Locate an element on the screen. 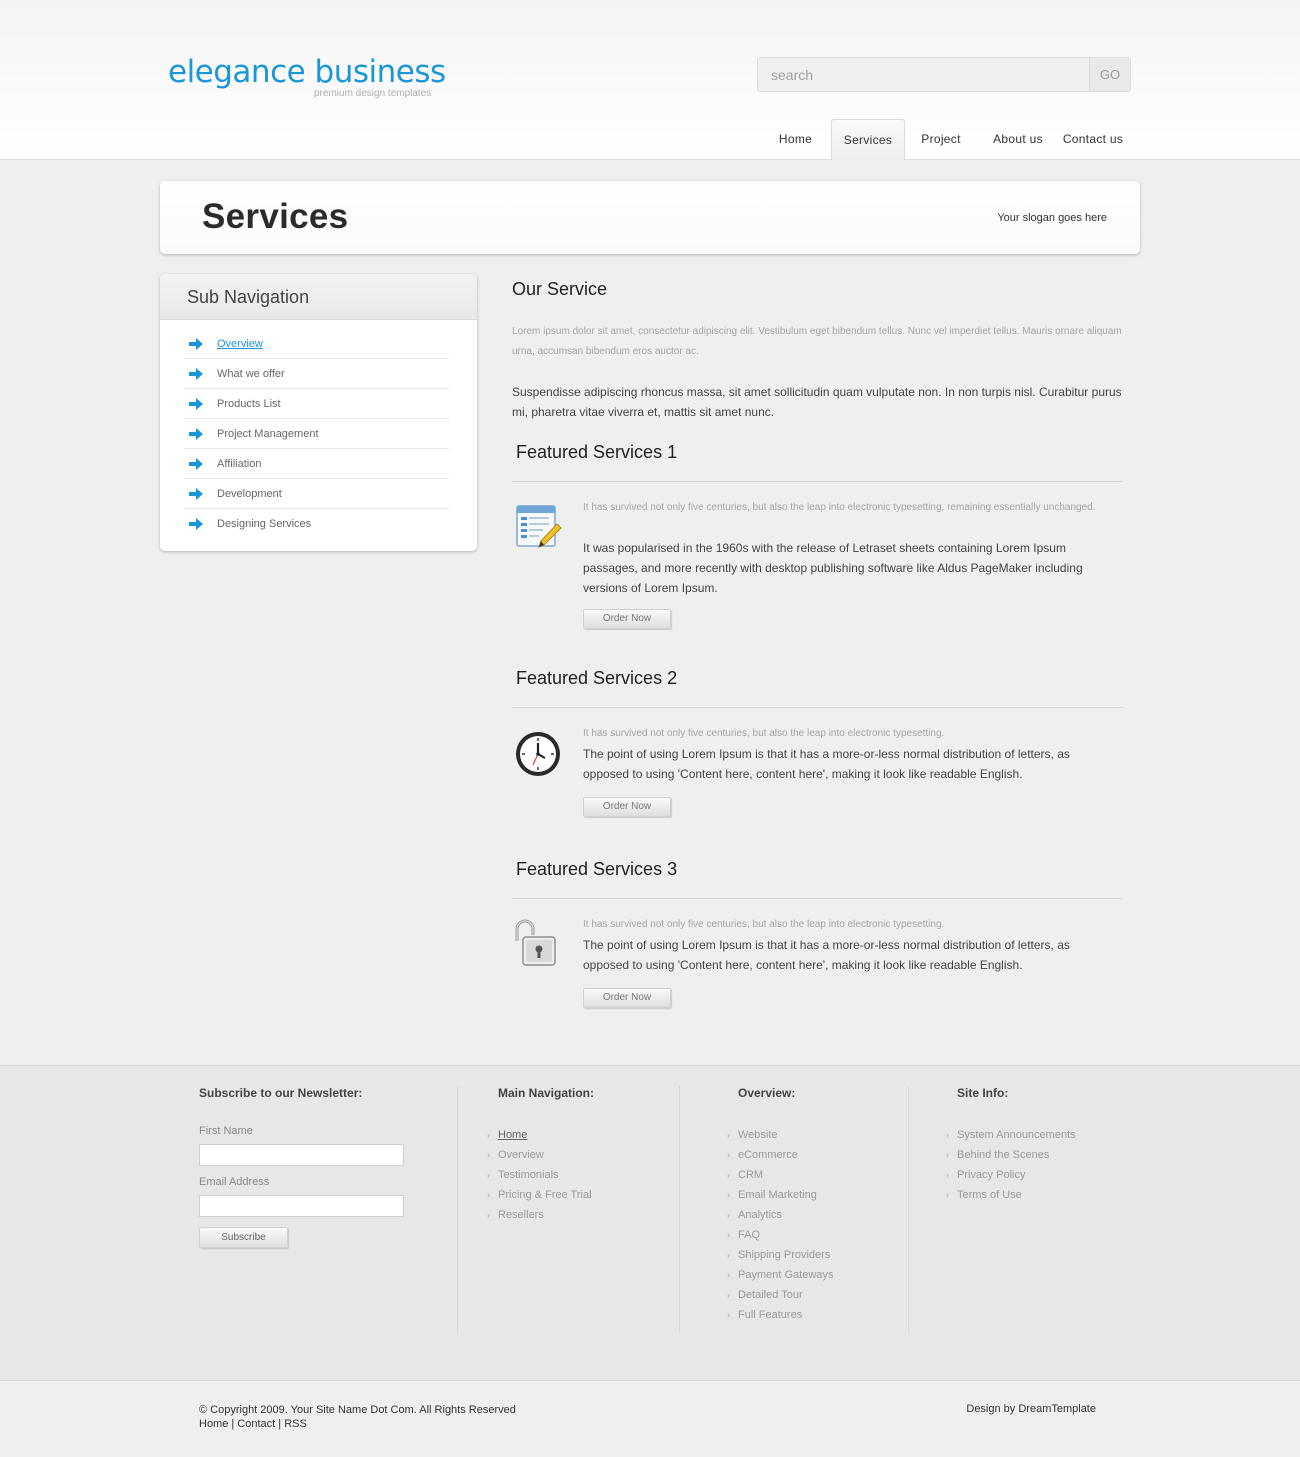 This screenshot has width=1300, height=1457. footer-link-system-announcements: › System Announcements is located at coordinates (1041, 1135).